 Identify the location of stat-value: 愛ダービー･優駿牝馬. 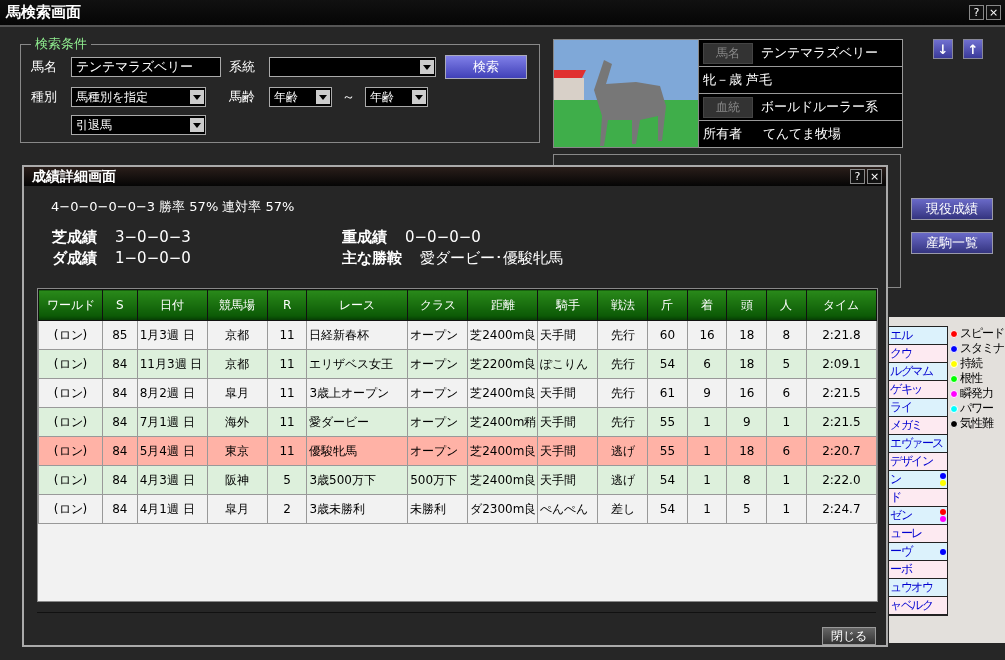
(491, 258).